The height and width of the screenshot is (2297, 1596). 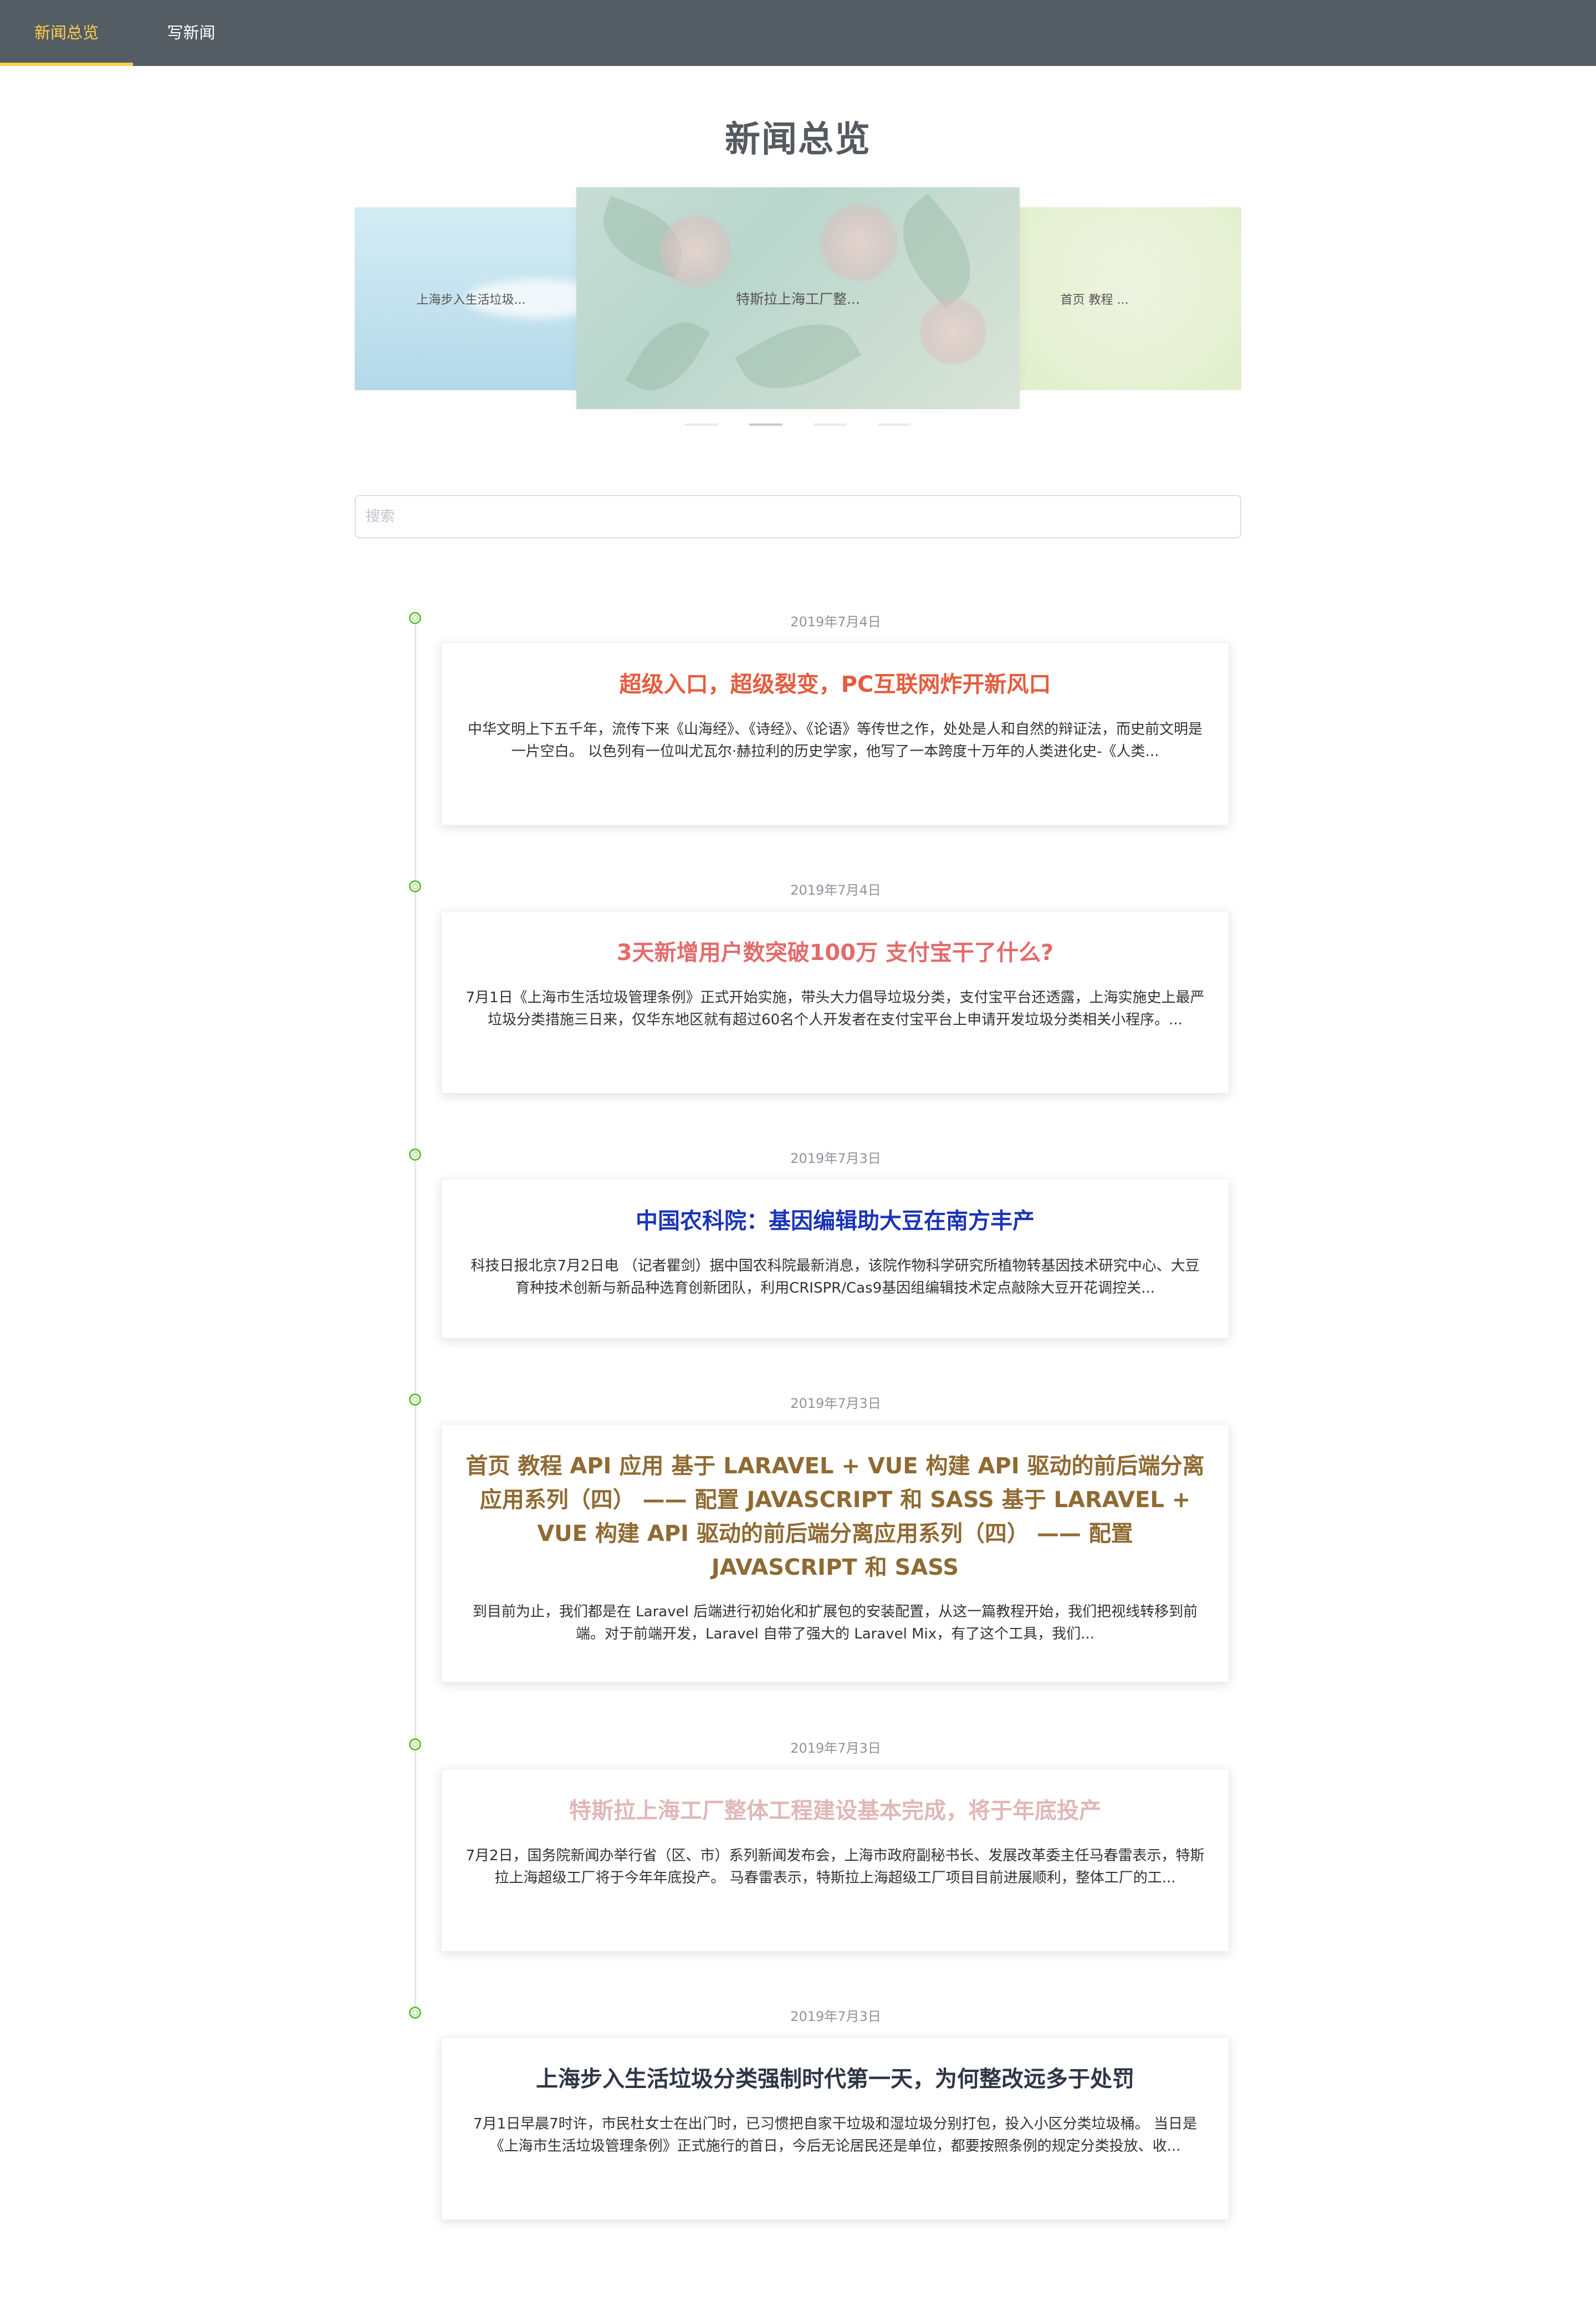 I want to click on nav-item-write-news: 写新闻, so click(x=191, y=33).